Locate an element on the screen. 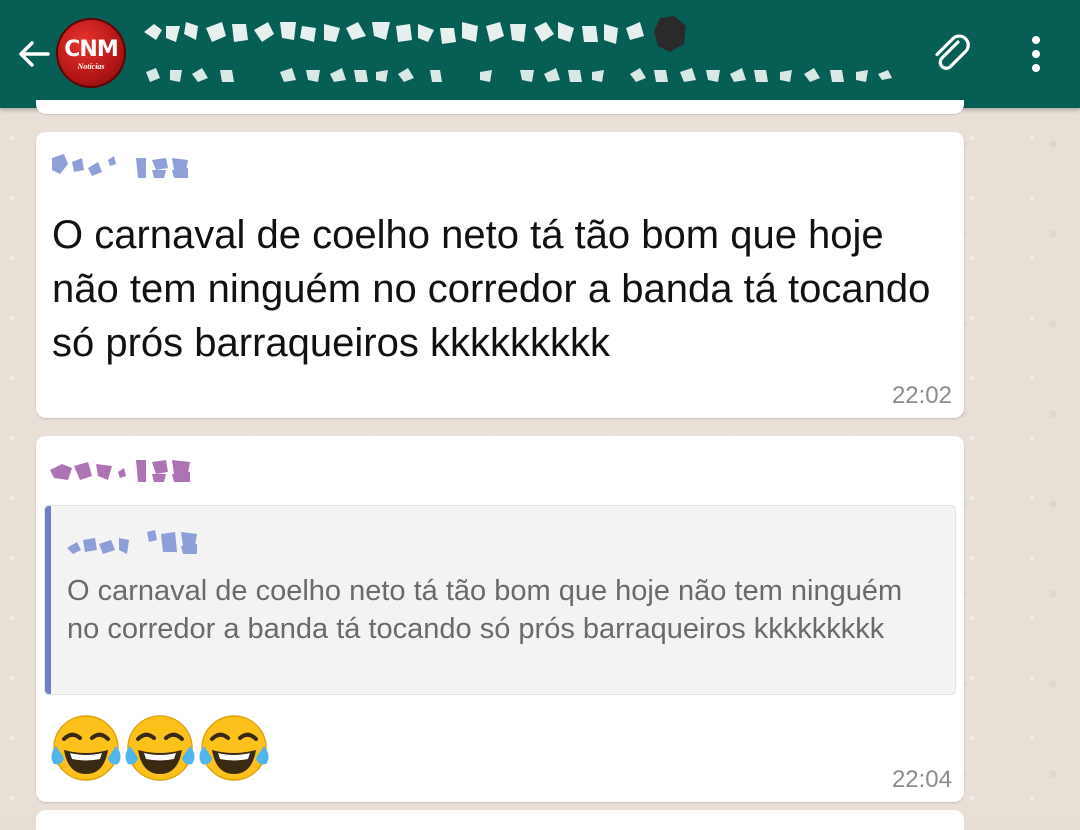 The width and height of the screenshot is (1080, 830). back-arrow-icon is located at coordinates (34, 54).